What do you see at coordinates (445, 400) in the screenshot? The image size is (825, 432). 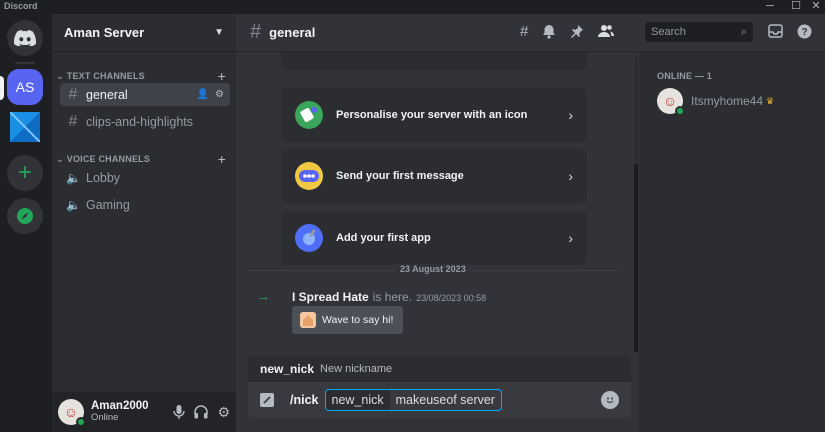 I see `chip-option-value: makeuseof server` at bounding box center [445, 400].